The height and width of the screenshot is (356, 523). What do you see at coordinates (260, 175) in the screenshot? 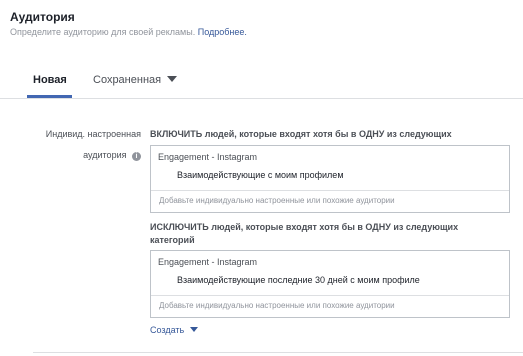
I see `include-audience-item: Взаимодействующие с моим профилем` at bounding box center [260, 175].